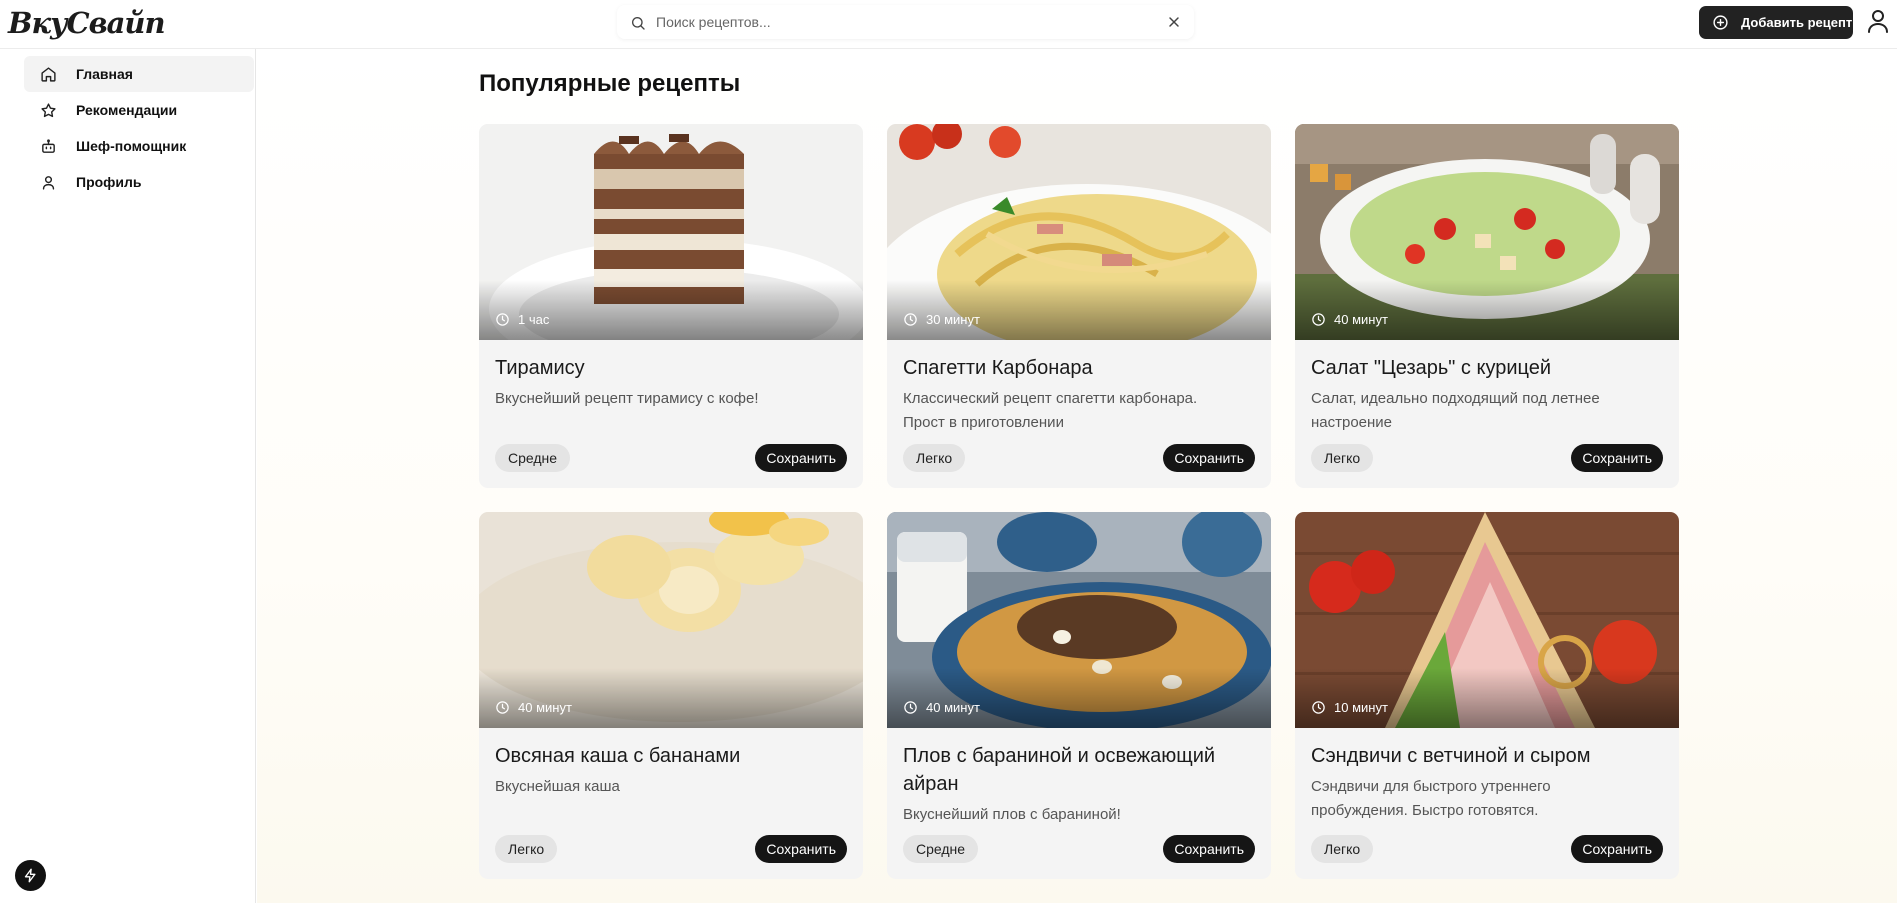 The image size is (1897, 903). I want to click on lightning-icon, so click(30, 875).